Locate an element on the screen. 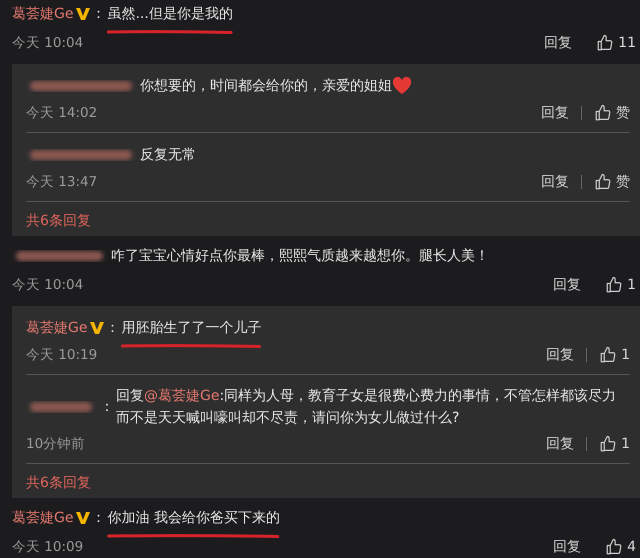 The height and width of the screenshot is (558, 640). comment-text: 用胚胎生了了一个儿子 is located at coordinates (191, 328).